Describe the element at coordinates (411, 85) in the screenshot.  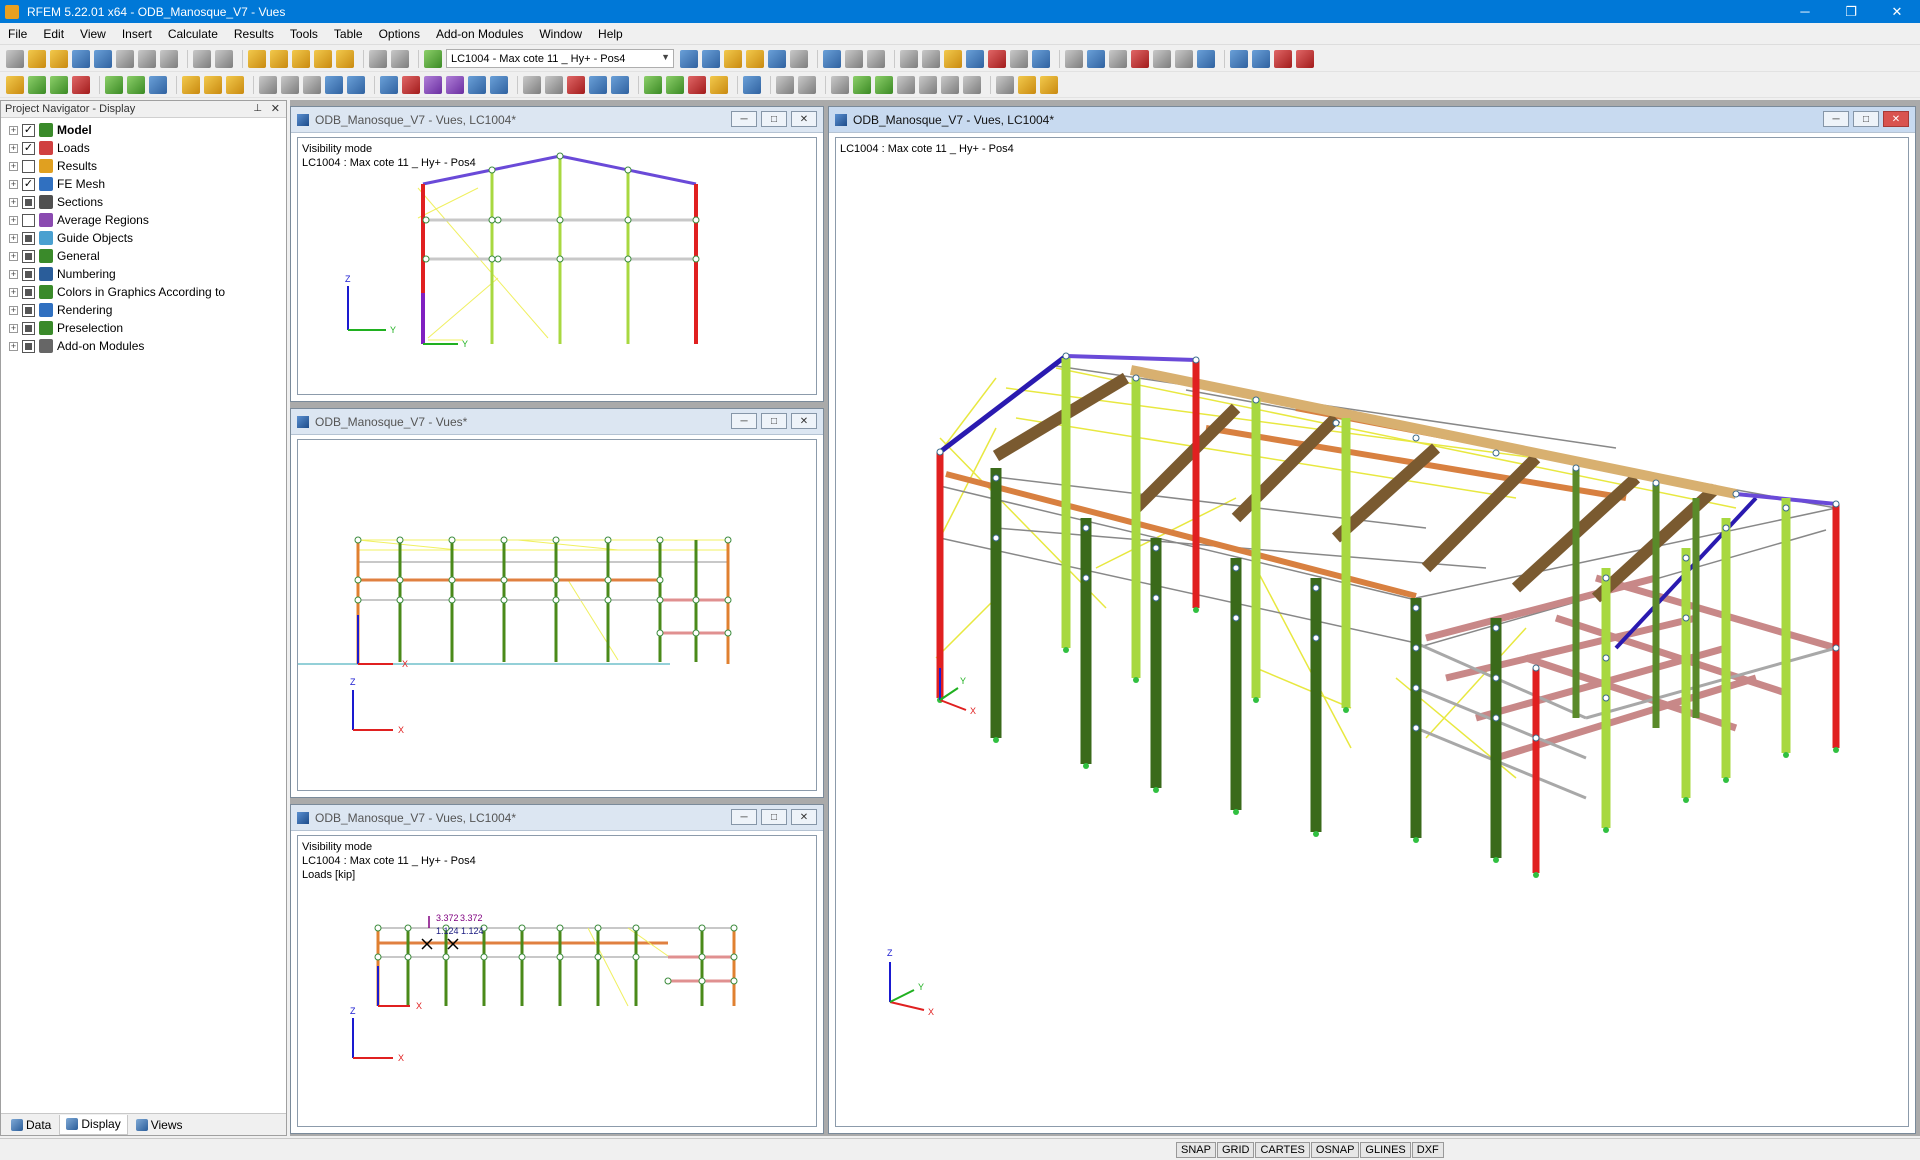
I see `connect-lines-icon` at that location.